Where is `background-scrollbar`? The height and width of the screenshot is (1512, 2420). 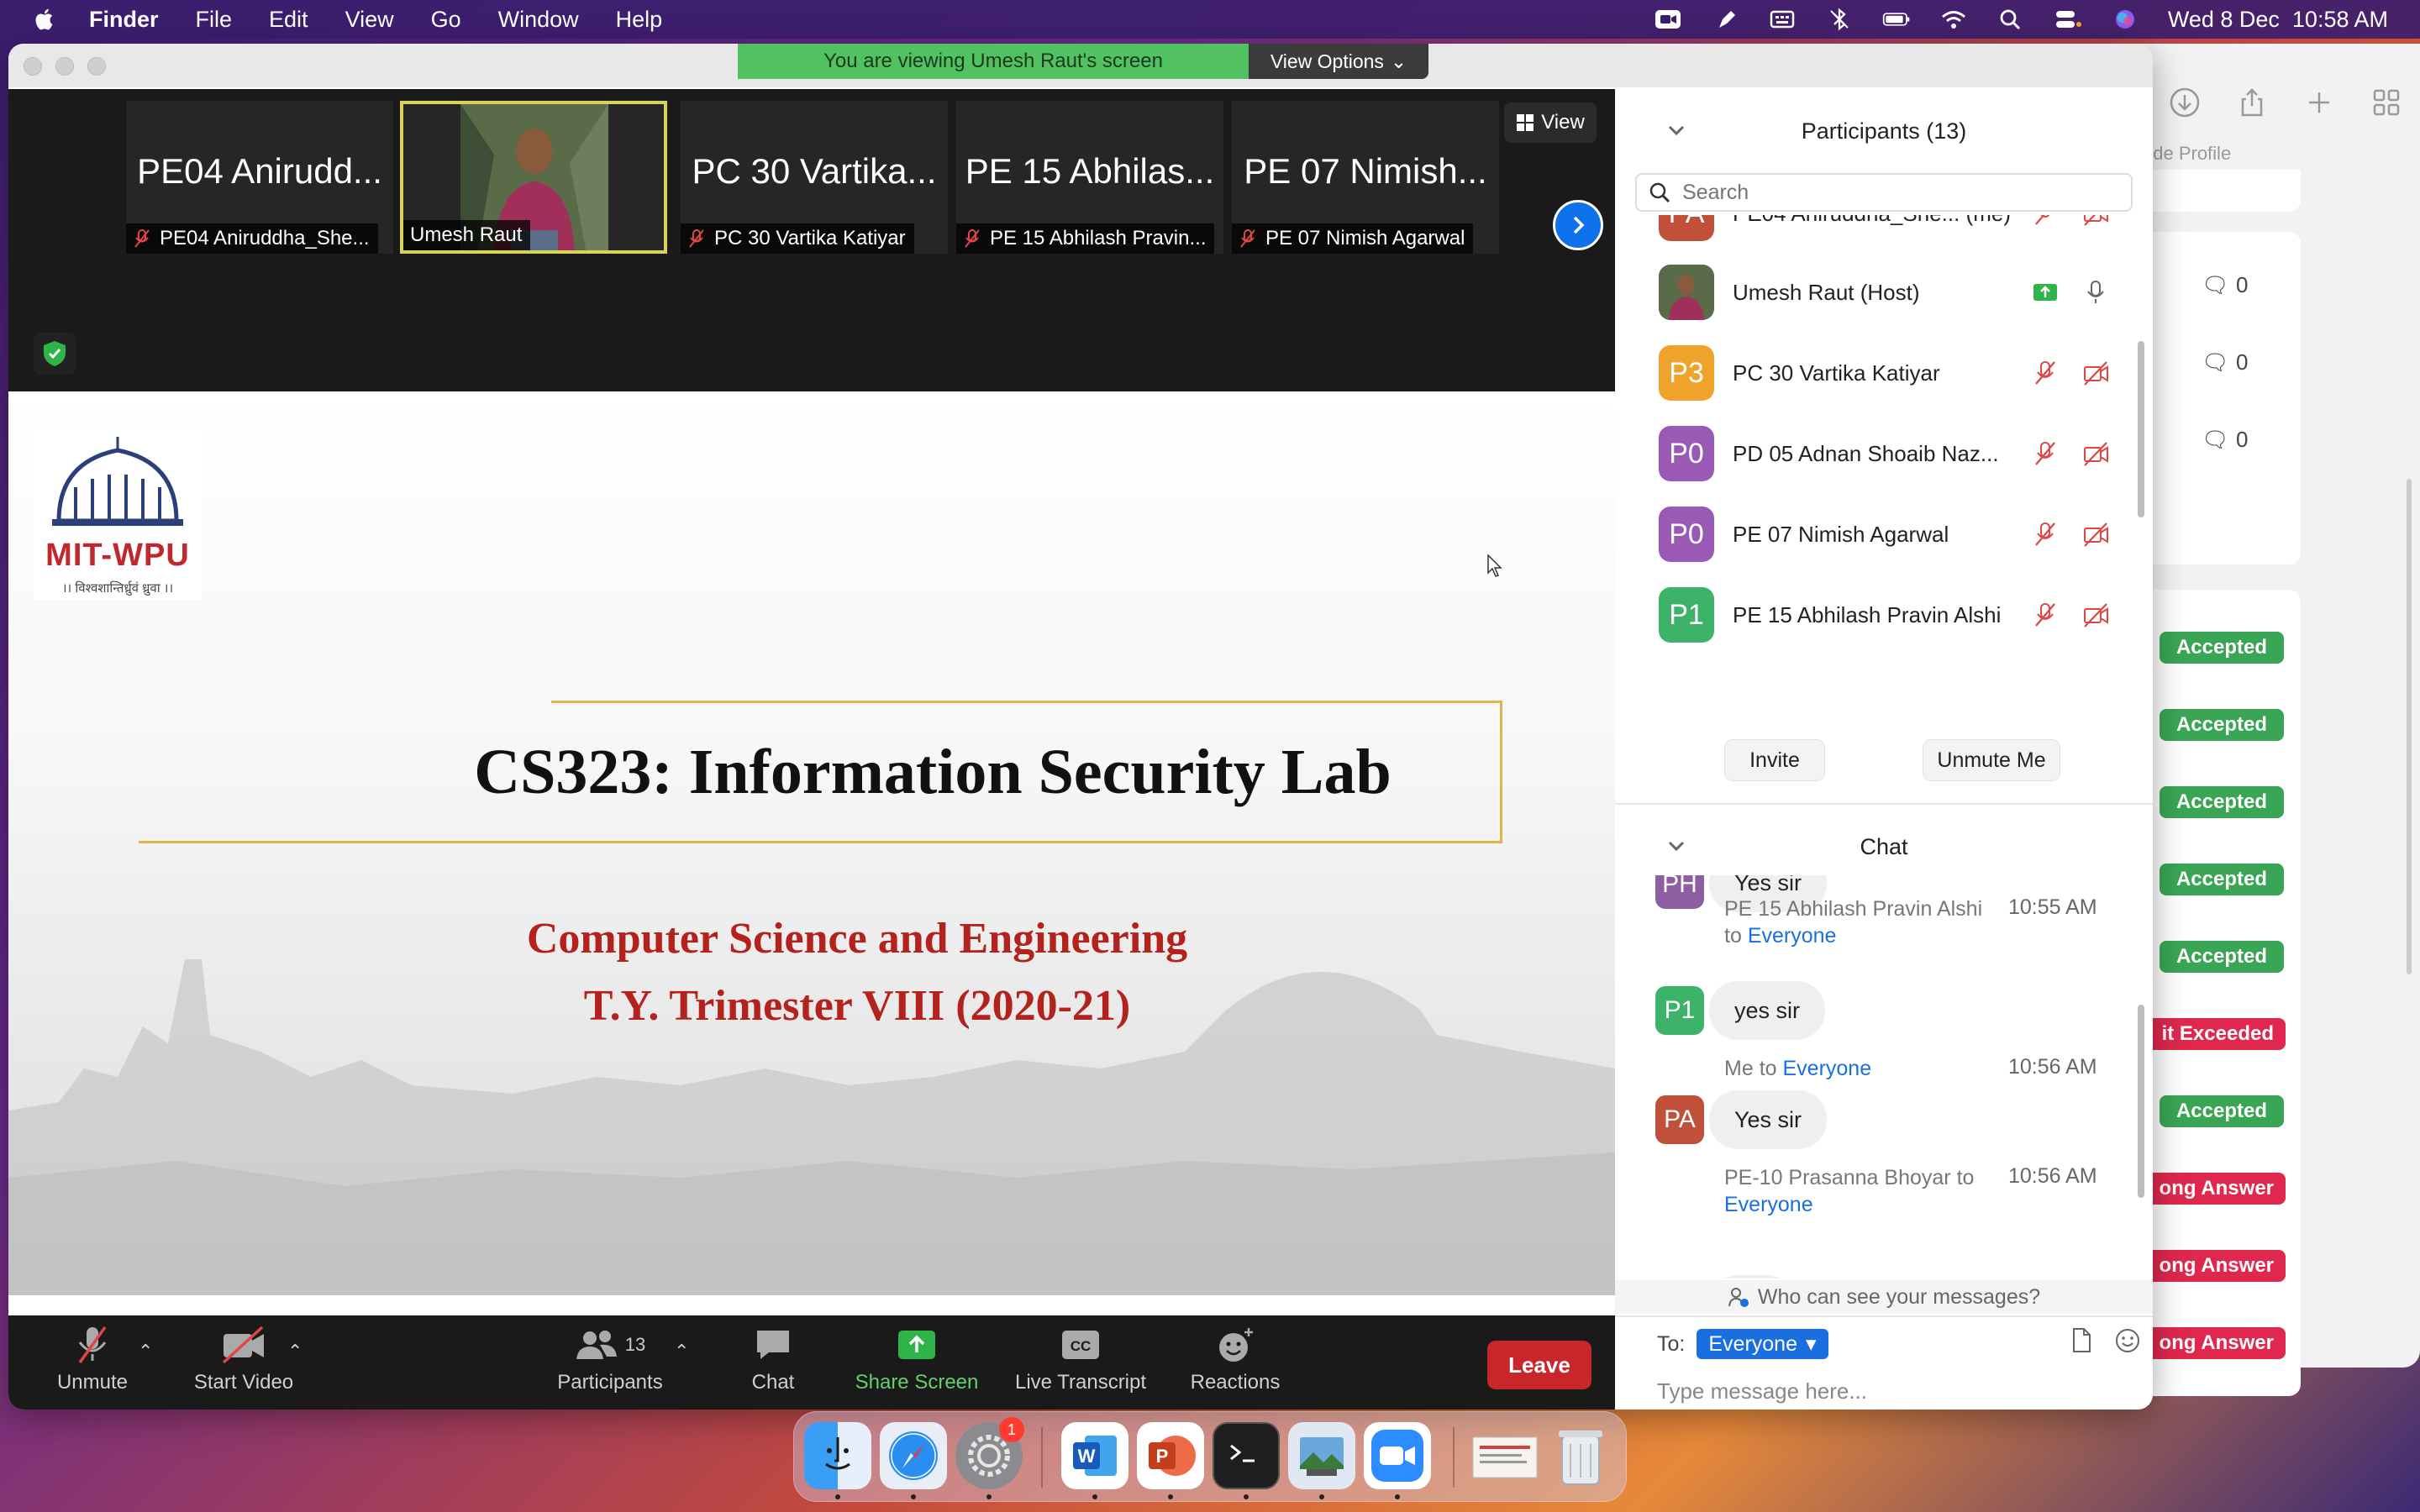 background-scrollbar is located at coordinates (2409, 726).